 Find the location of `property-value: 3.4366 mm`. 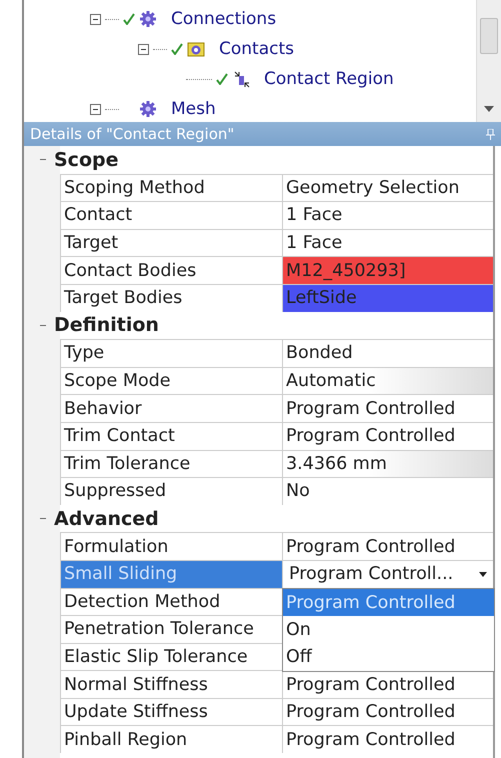

property-value: 3.4366 mm is located at coordinates (387, 464).